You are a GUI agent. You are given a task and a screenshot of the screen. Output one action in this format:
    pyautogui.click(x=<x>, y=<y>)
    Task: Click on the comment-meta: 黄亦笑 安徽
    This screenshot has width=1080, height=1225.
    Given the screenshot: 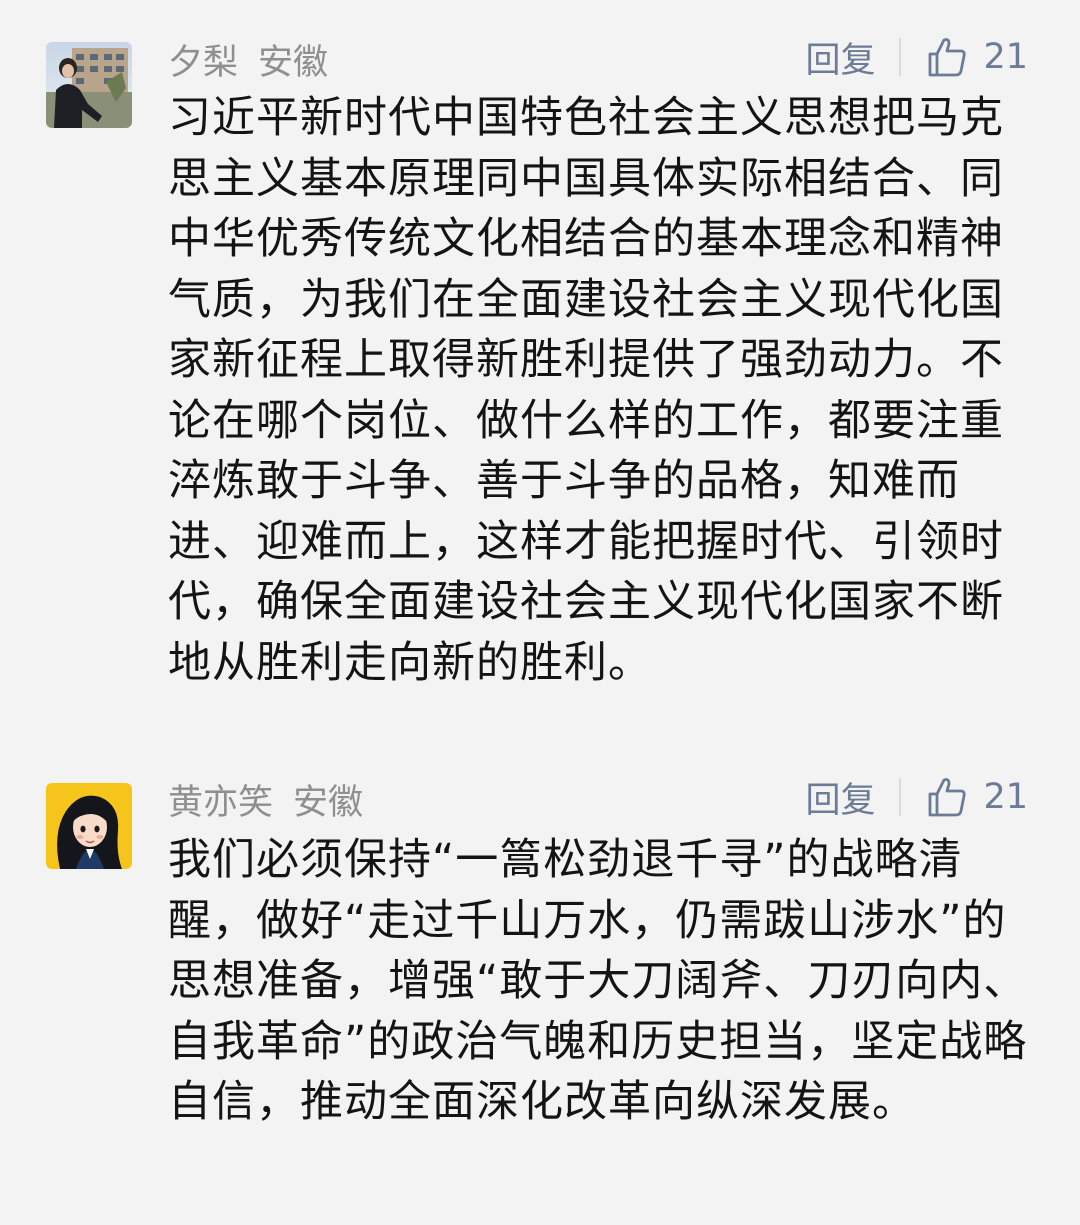 What is the action you would take?
    pyautogui.click(x=265, y=799)
    